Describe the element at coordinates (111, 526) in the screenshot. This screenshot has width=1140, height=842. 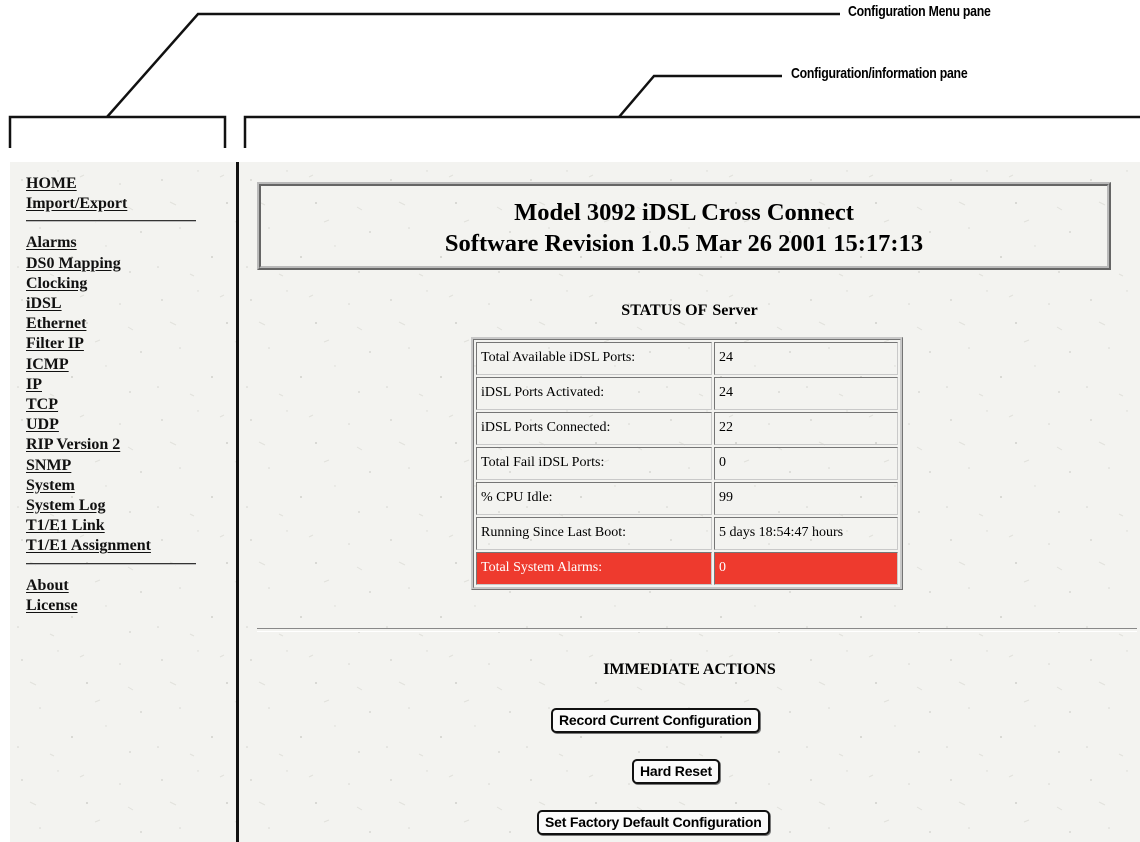
I see `menu-link-t1e1-link: T1/E1 Link` at that location.